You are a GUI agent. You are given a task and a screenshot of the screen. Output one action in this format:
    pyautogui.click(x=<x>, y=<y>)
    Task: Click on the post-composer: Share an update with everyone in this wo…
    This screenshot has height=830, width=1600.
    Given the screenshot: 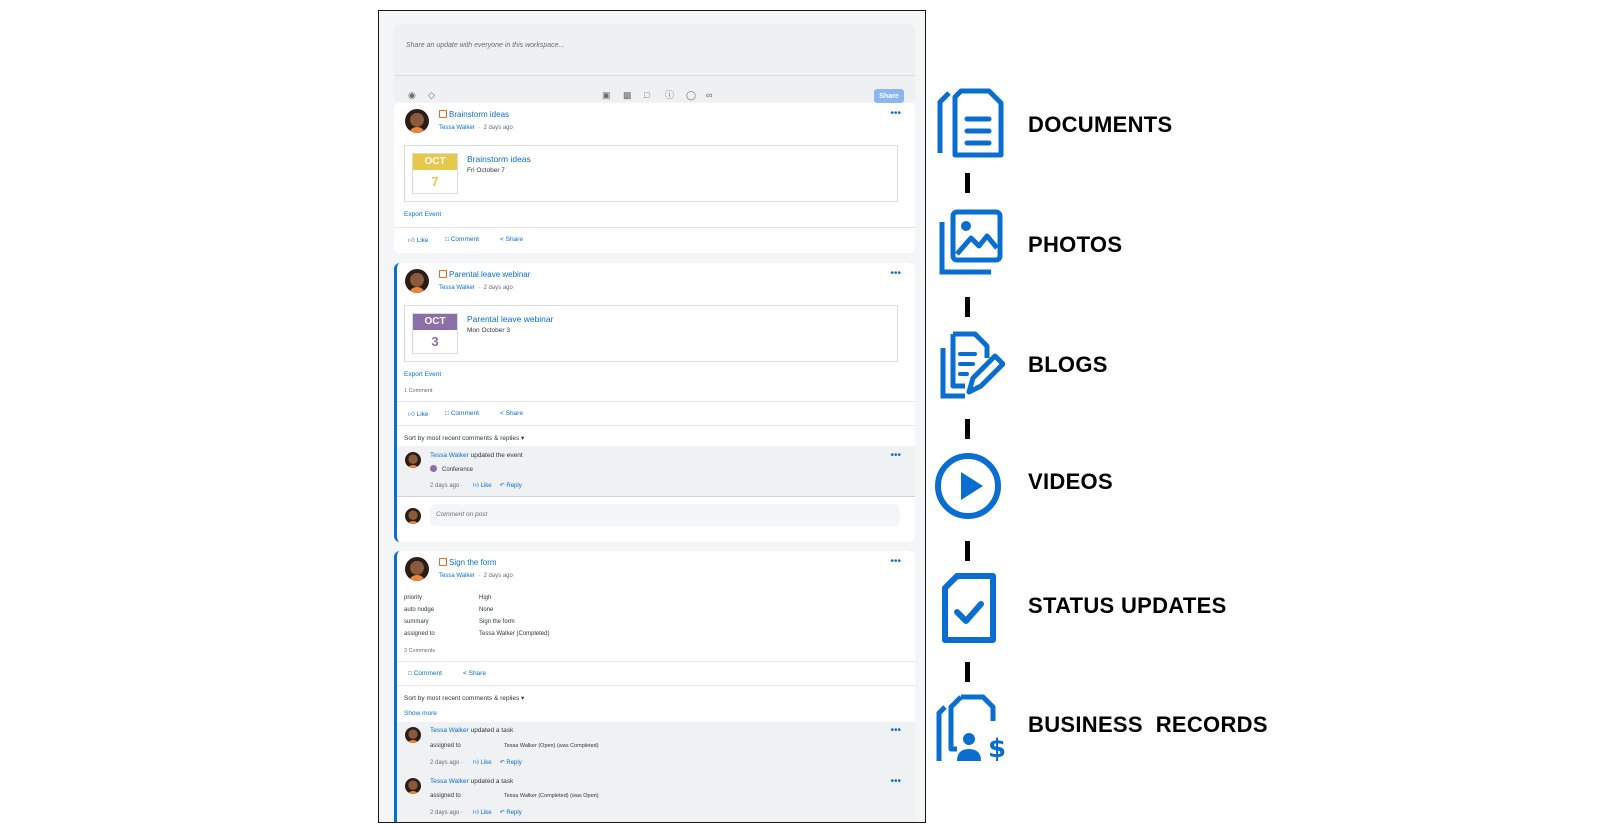 What is the action you would take?
    pyautogui.click(x=654, y=63)
    